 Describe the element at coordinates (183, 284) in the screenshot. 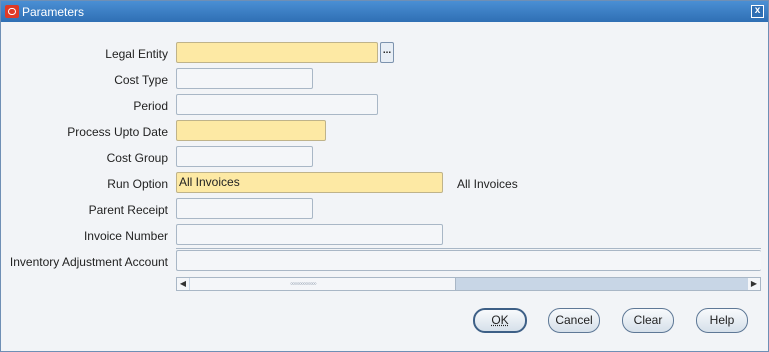

I see `scroll-left-icon: ◀` at that location.